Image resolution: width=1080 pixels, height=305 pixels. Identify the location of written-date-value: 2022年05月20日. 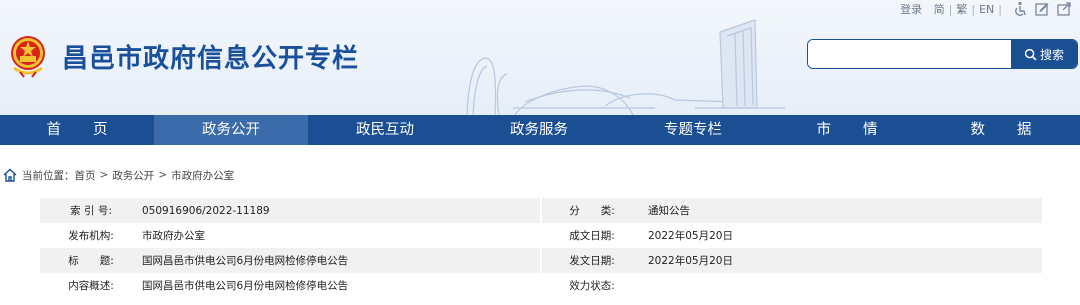
(842, 235).